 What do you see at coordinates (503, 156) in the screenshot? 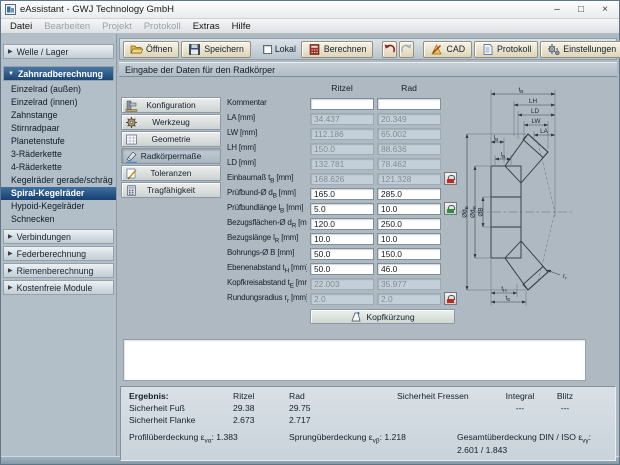
I see `dim-label-lB2: lB` at bounding box center [503, 156].